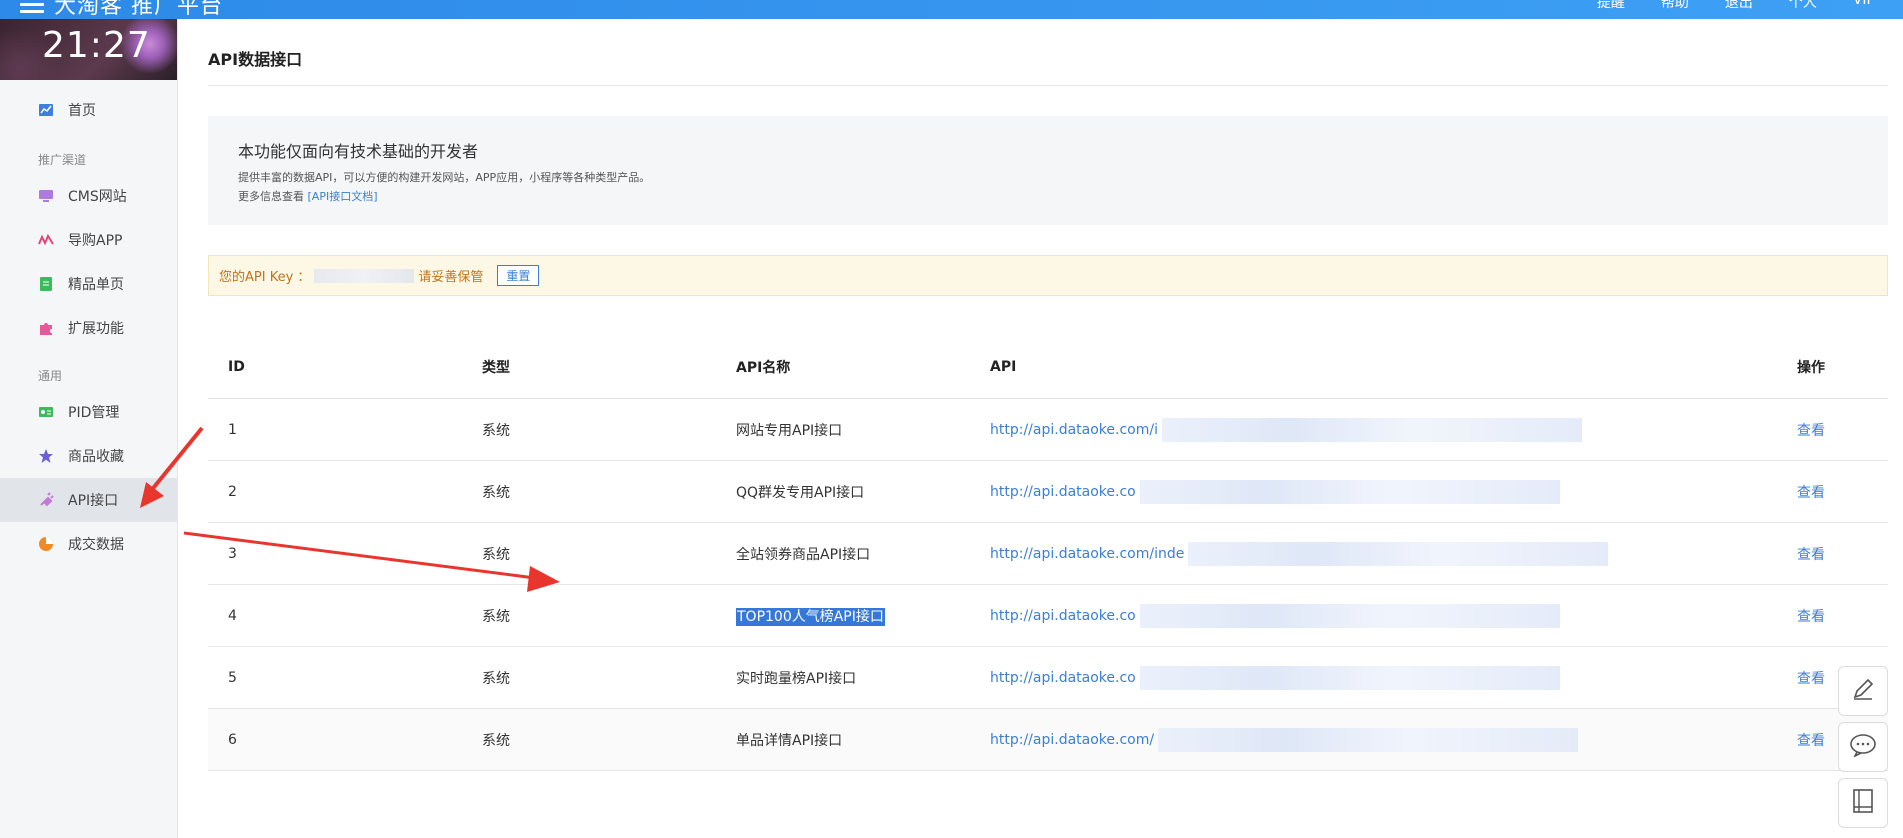 This screenshot has width=1903, height=838. I want to click on chat-tool-button, so click(1863, 747).